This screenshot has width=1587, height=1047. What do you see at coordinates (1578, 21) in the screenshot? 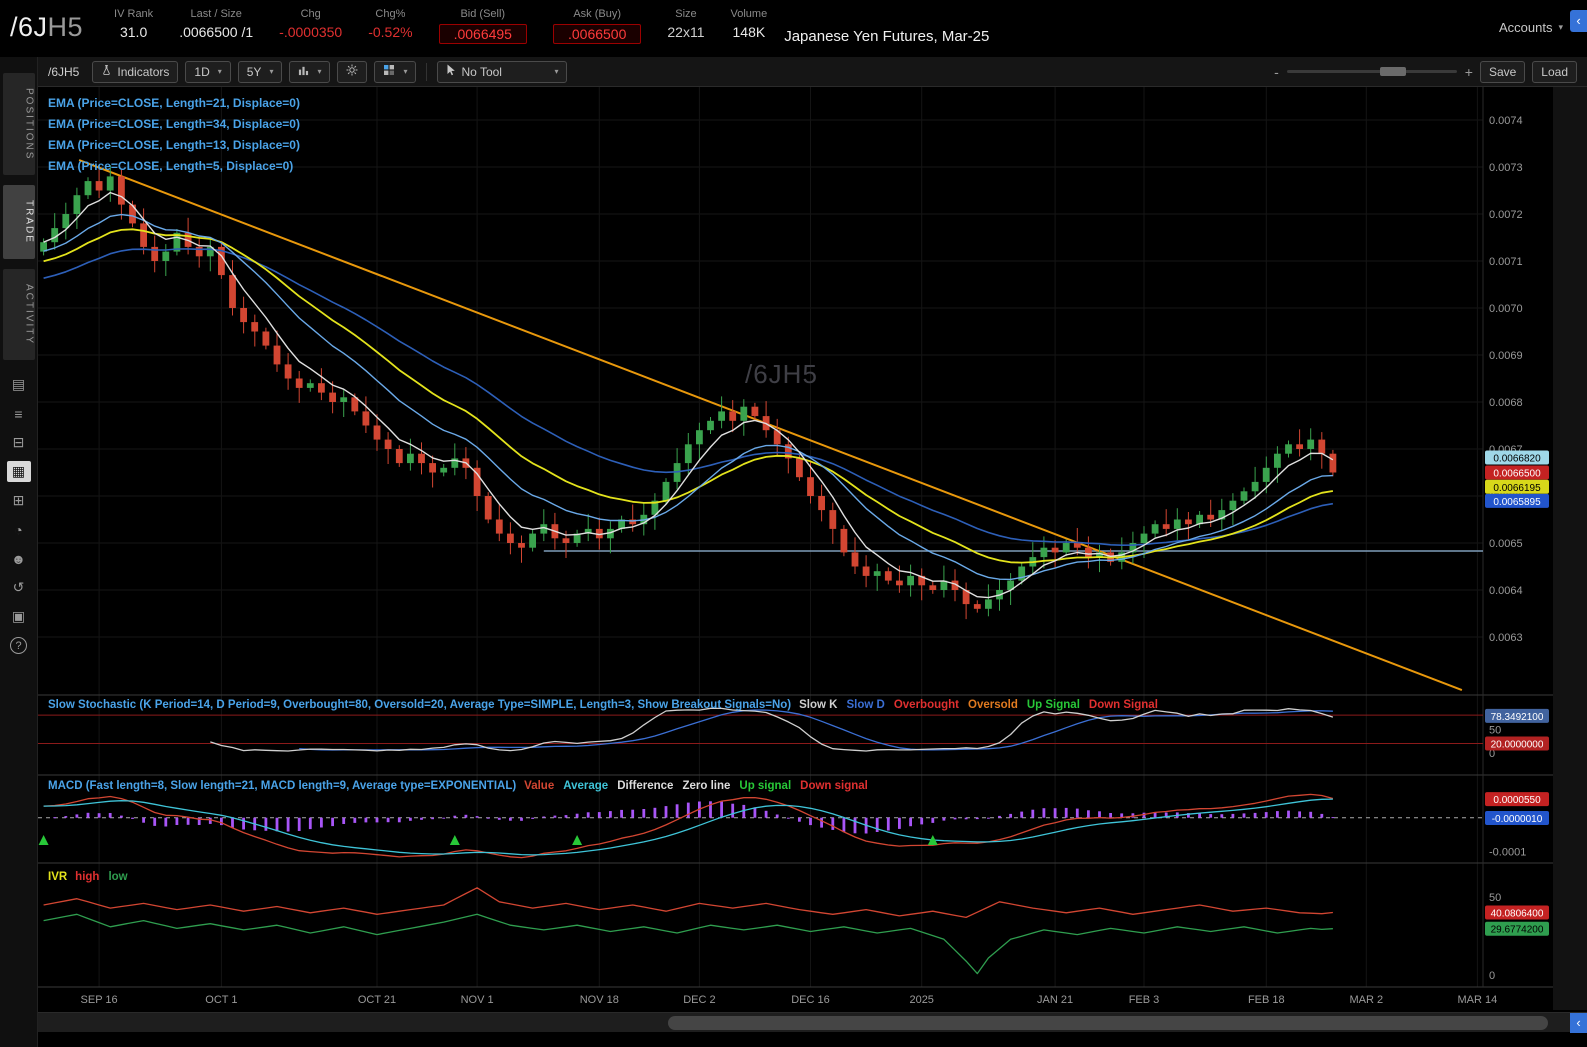
I see `collapse-panel-button: ‹` at bounding box center [1578, 21].